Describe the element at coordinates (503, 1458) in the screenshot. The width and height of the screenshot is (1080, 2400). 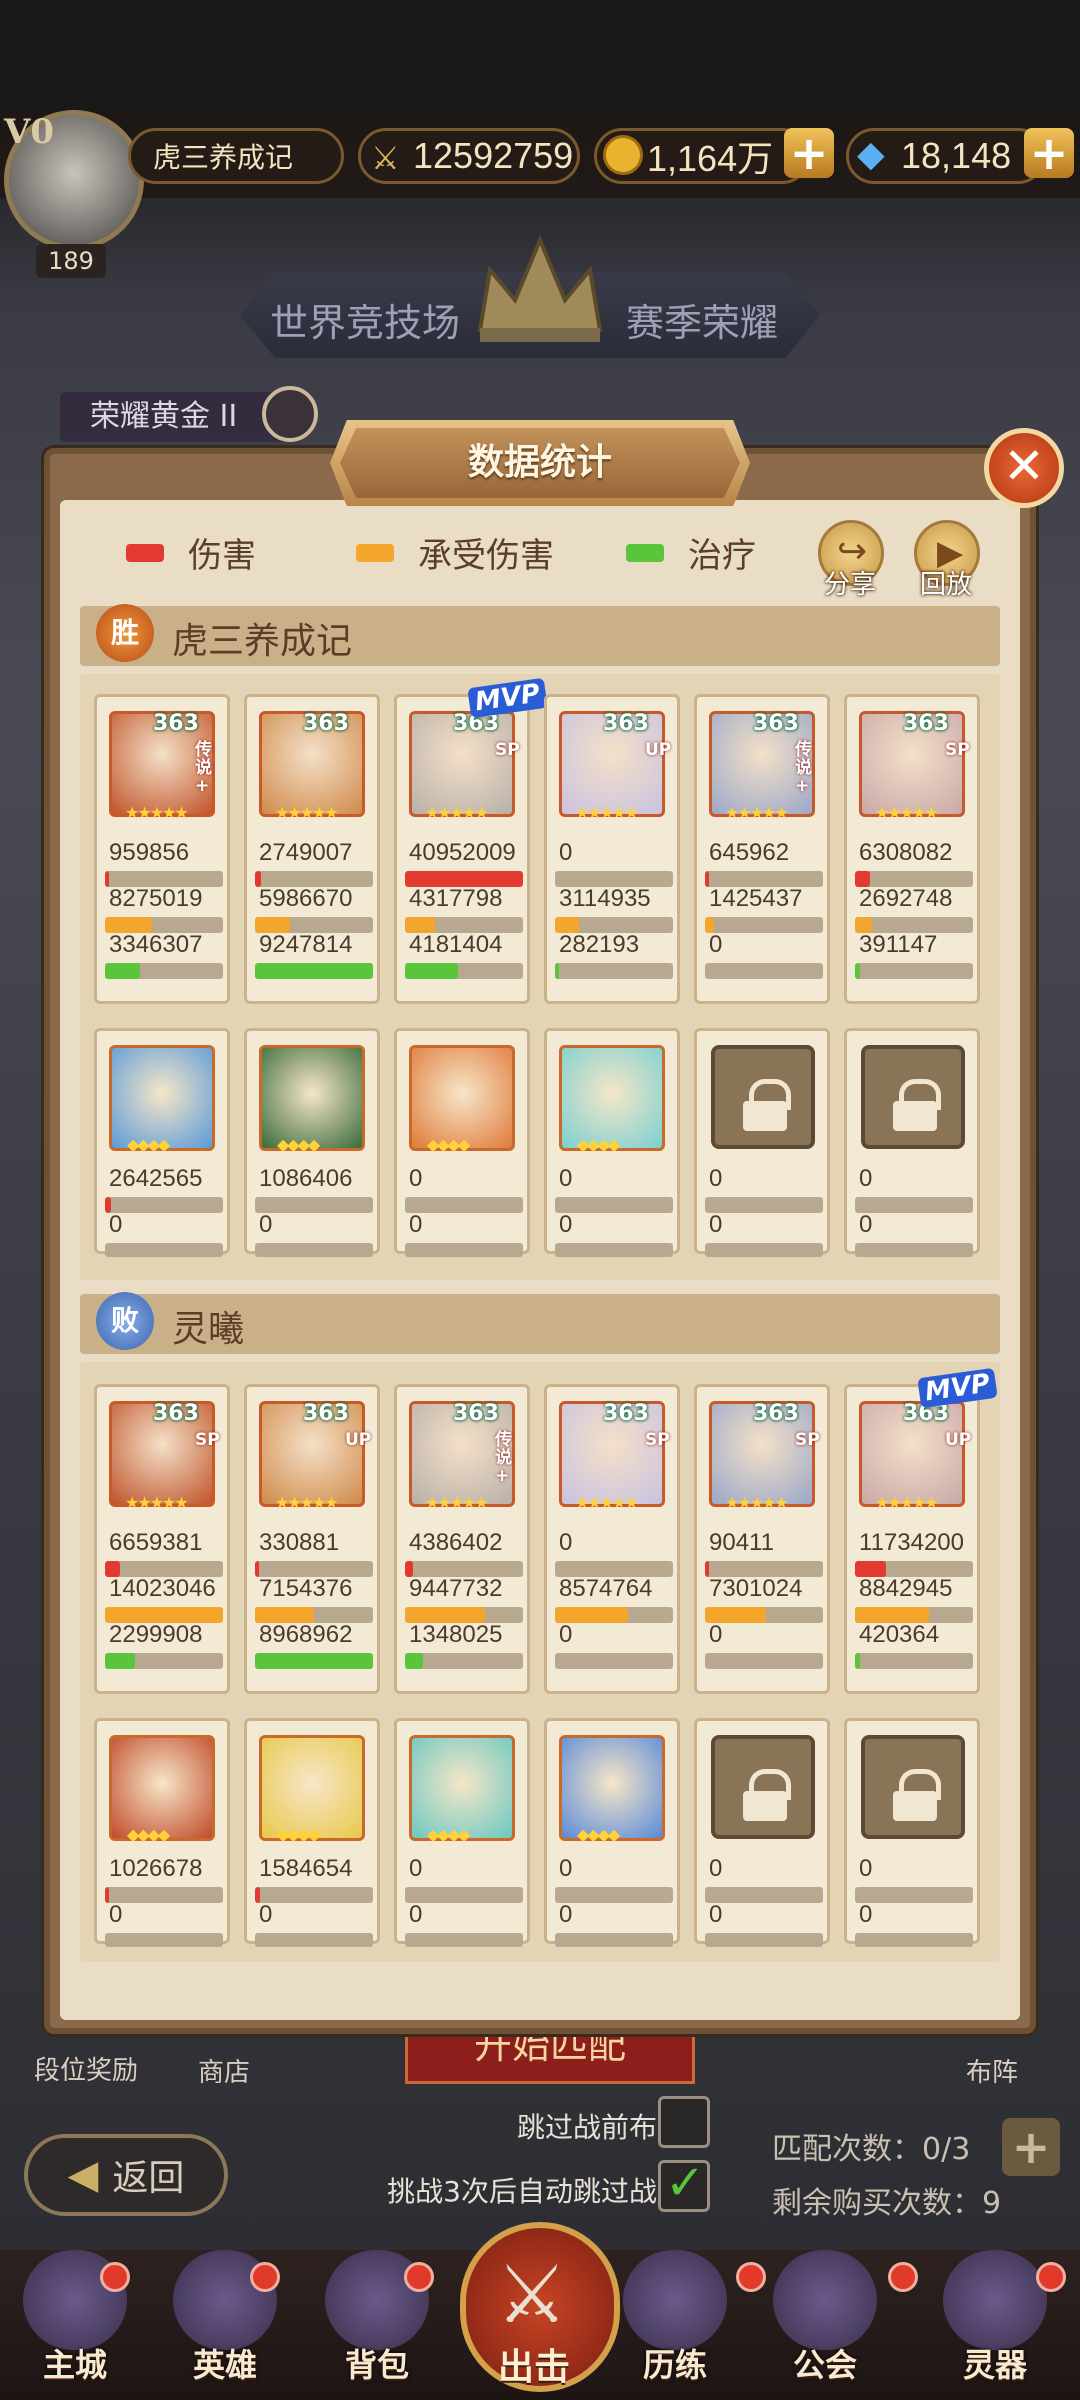
I see `hero-tag: 传说+` at that location.